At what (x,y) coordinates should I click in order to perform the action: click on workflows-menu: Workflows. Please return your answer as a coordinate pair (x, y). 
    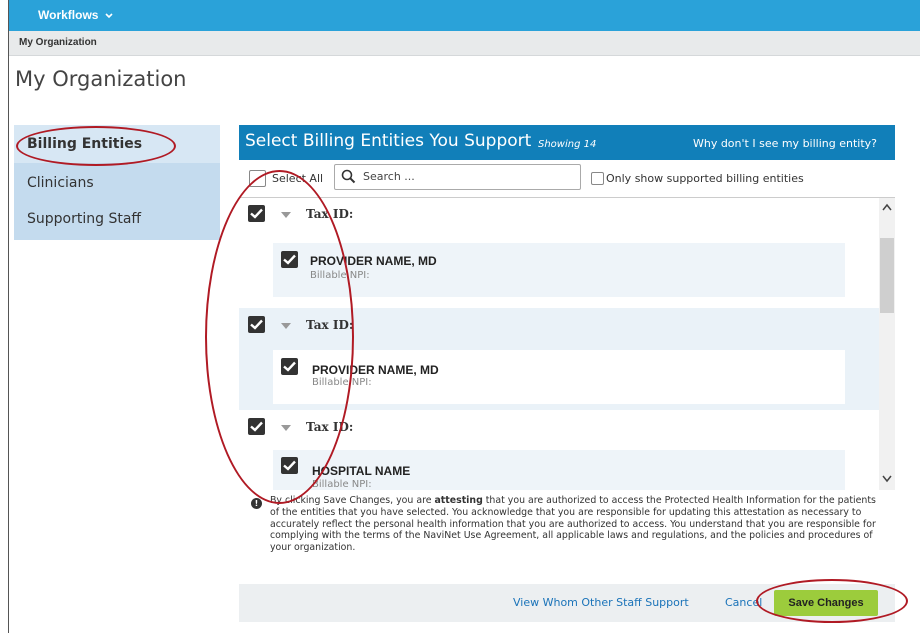
    Looking at the image, I should click on (75, 15).